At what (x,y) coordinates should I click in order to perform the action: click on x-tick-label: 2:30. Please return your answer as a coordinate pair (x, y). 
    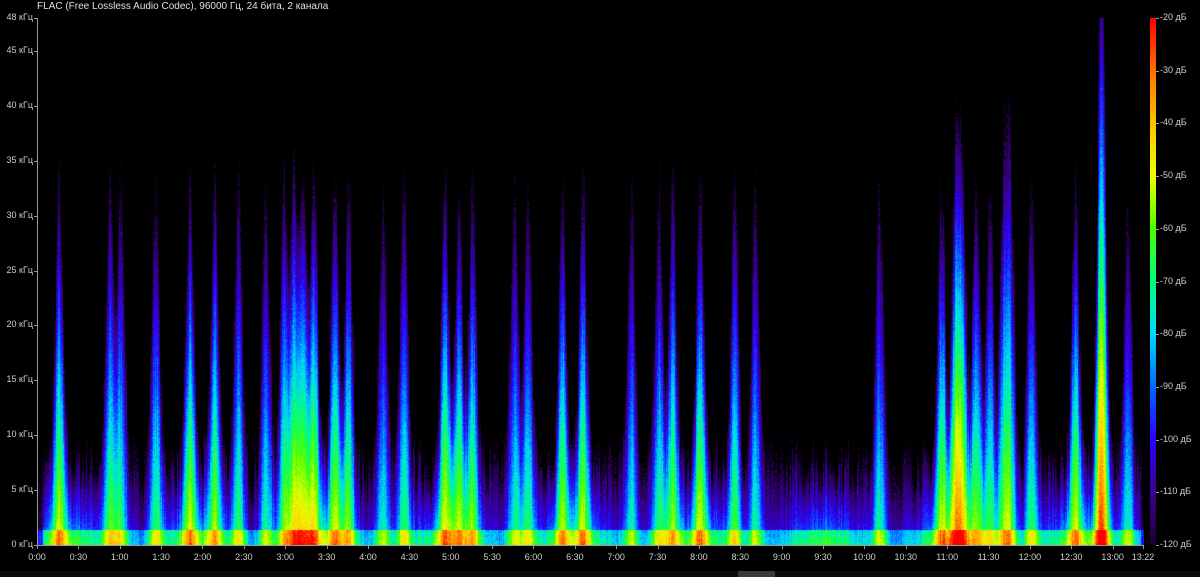
    Looking at the image, I should click on (244, 557).